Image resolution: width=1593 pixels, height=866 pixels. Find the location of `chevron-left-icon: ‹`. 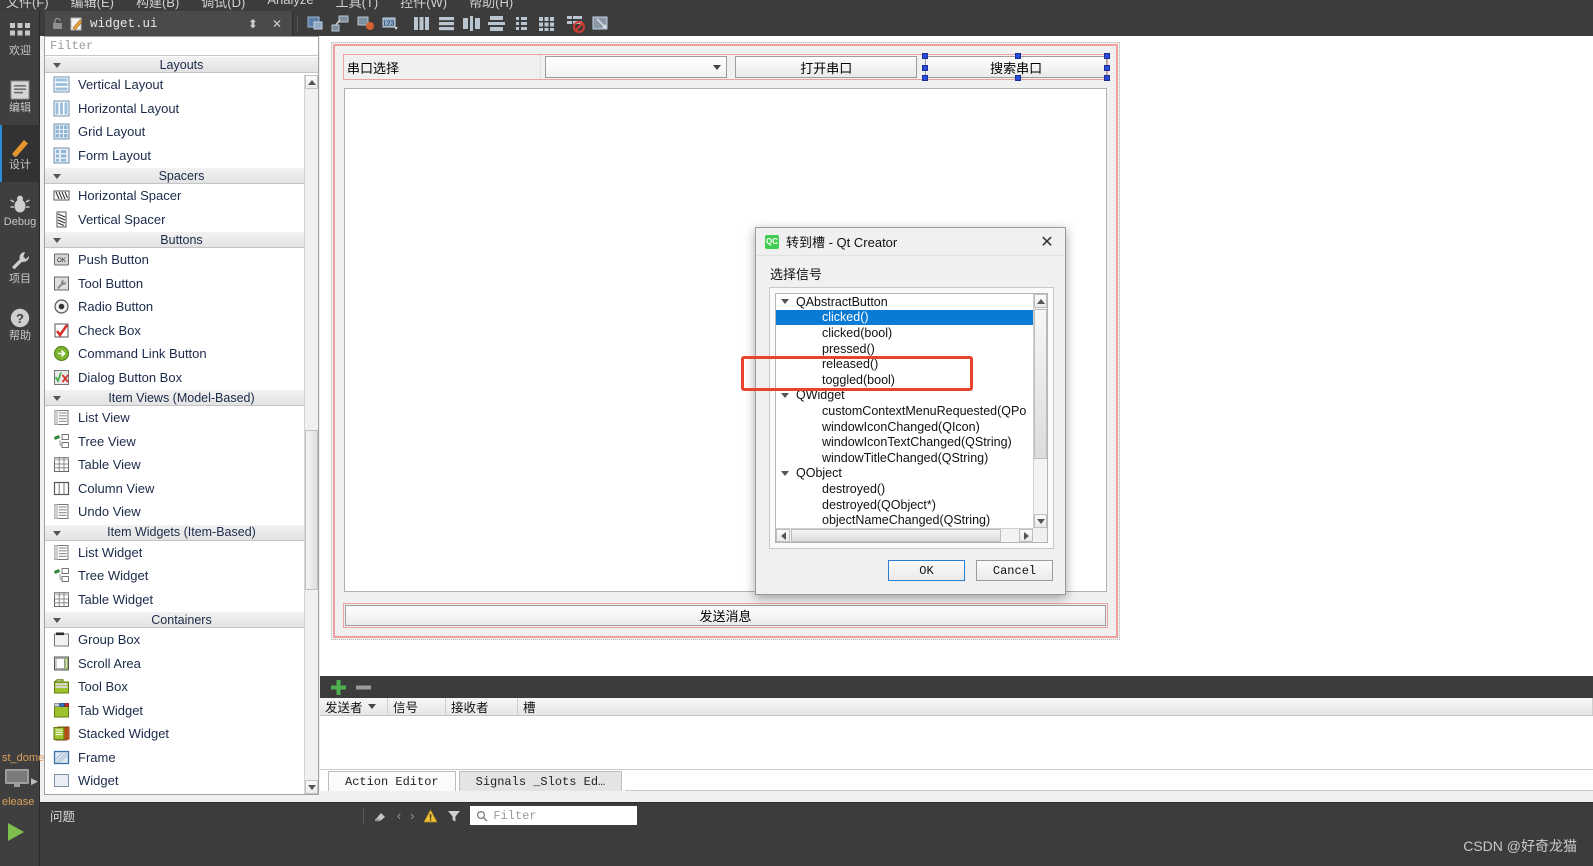

chevron-left-icon: ‹ is located at coordinates (399, 816).